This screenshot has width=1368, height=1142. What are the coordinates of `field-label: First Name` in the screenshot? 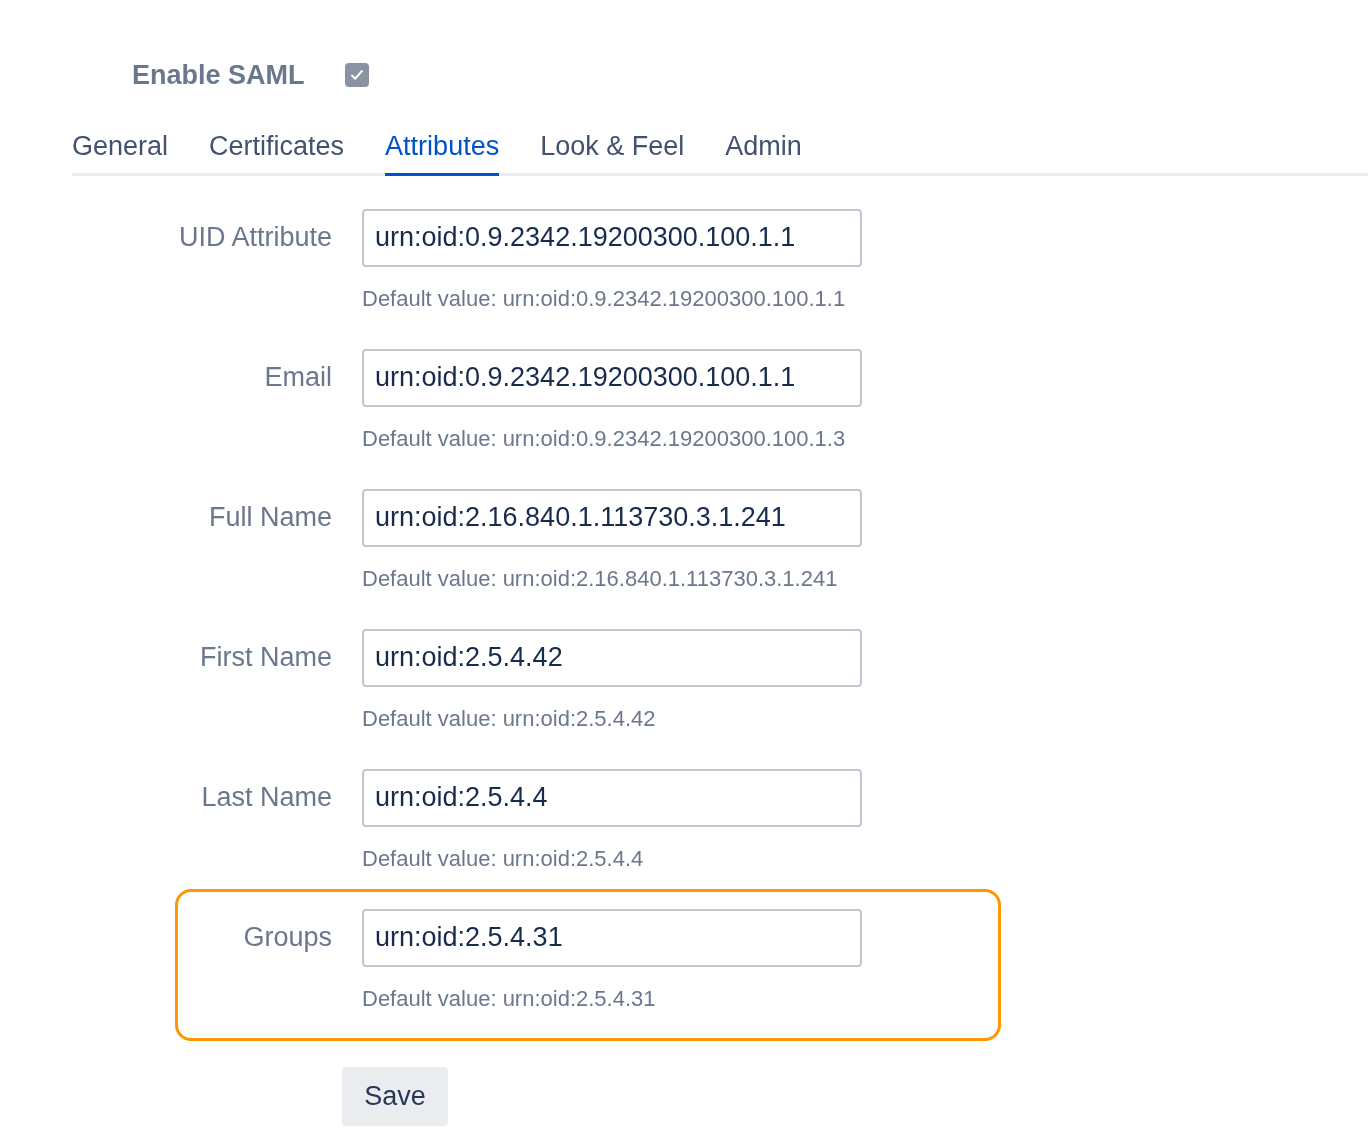 It's located at (266, 658).